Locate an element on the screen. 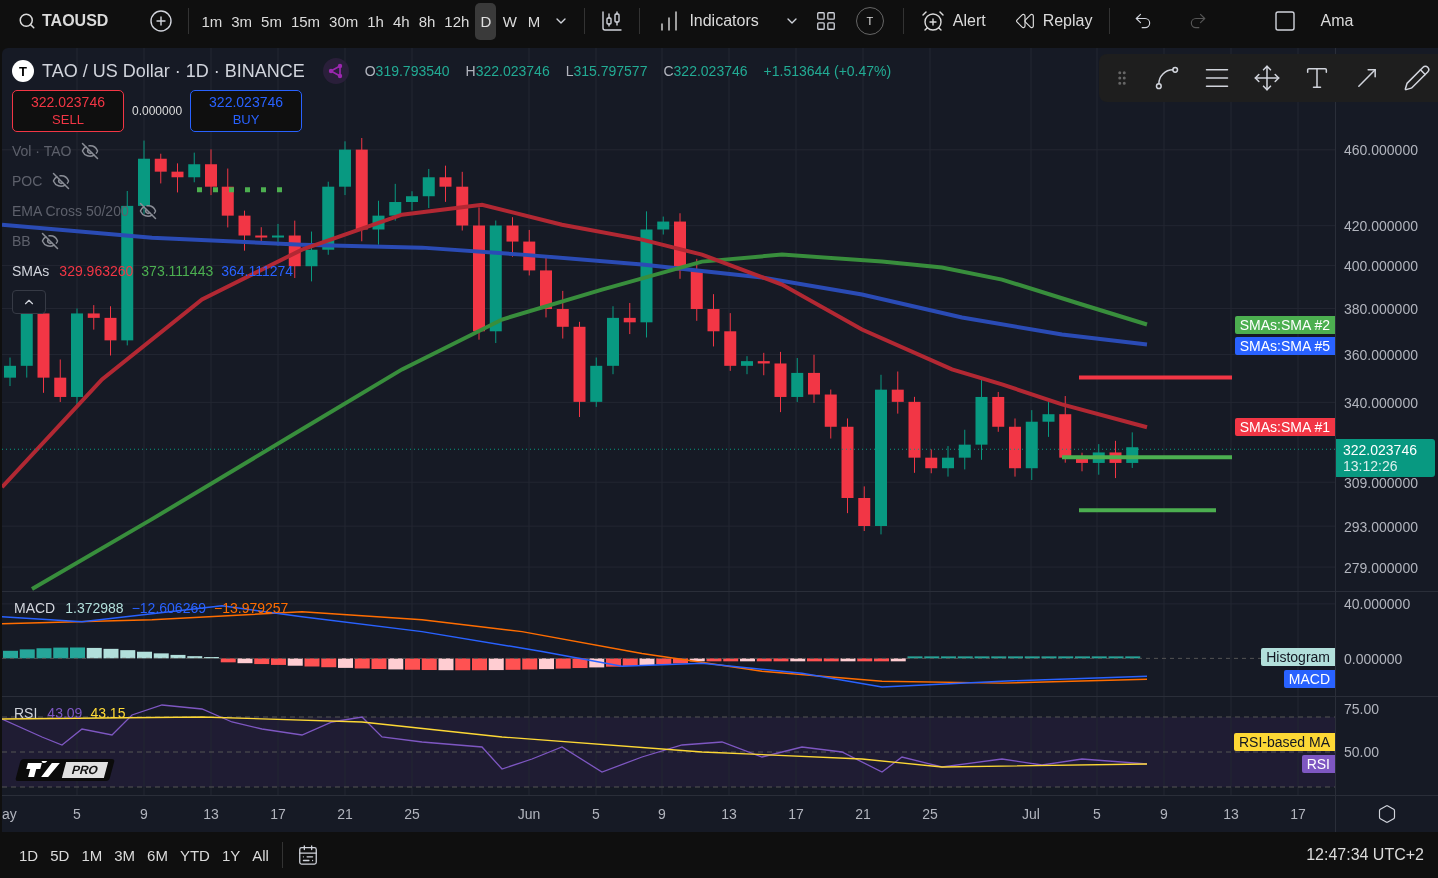 The image size is (1438, 878). buy-button: 322.023746 BUY is located at coordinates (246, 111).